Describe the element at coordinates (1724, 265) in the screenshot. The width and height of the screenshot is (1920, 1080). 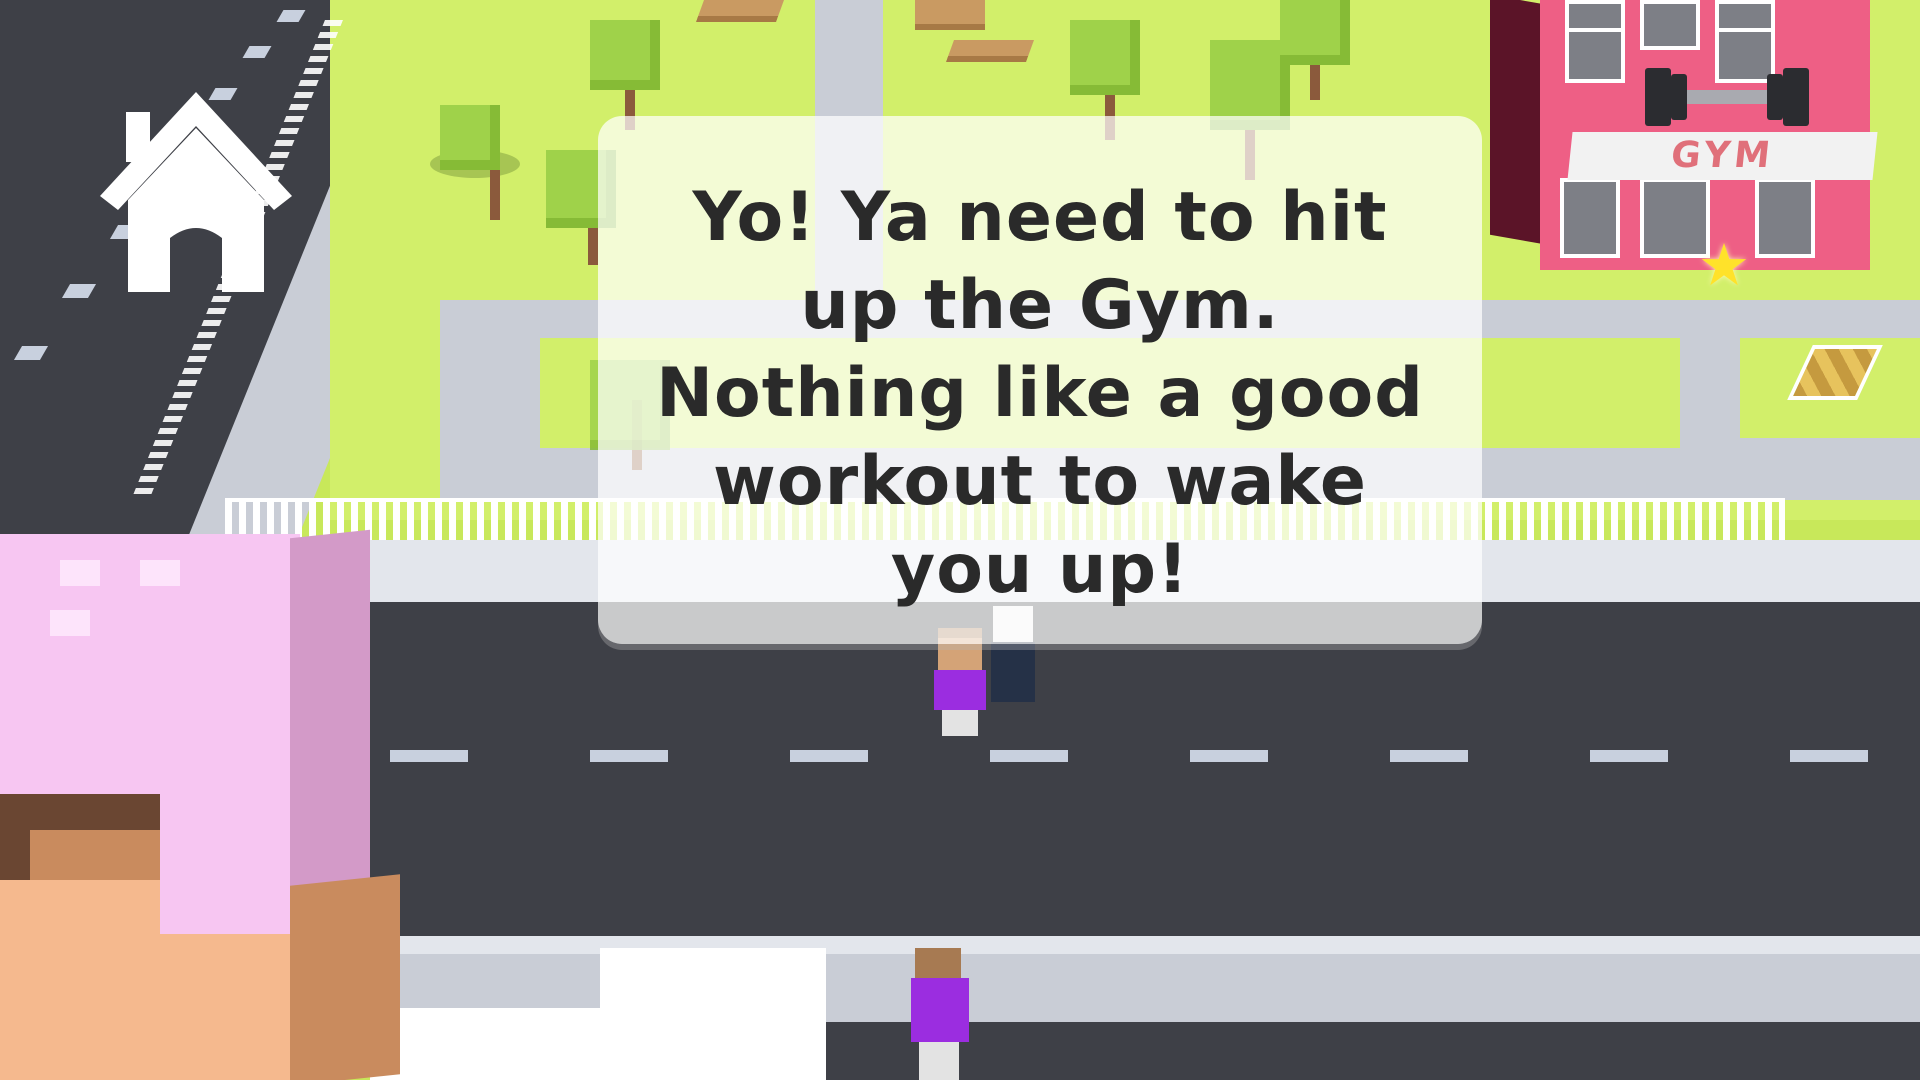
I see `star-icon: ★` at that location.